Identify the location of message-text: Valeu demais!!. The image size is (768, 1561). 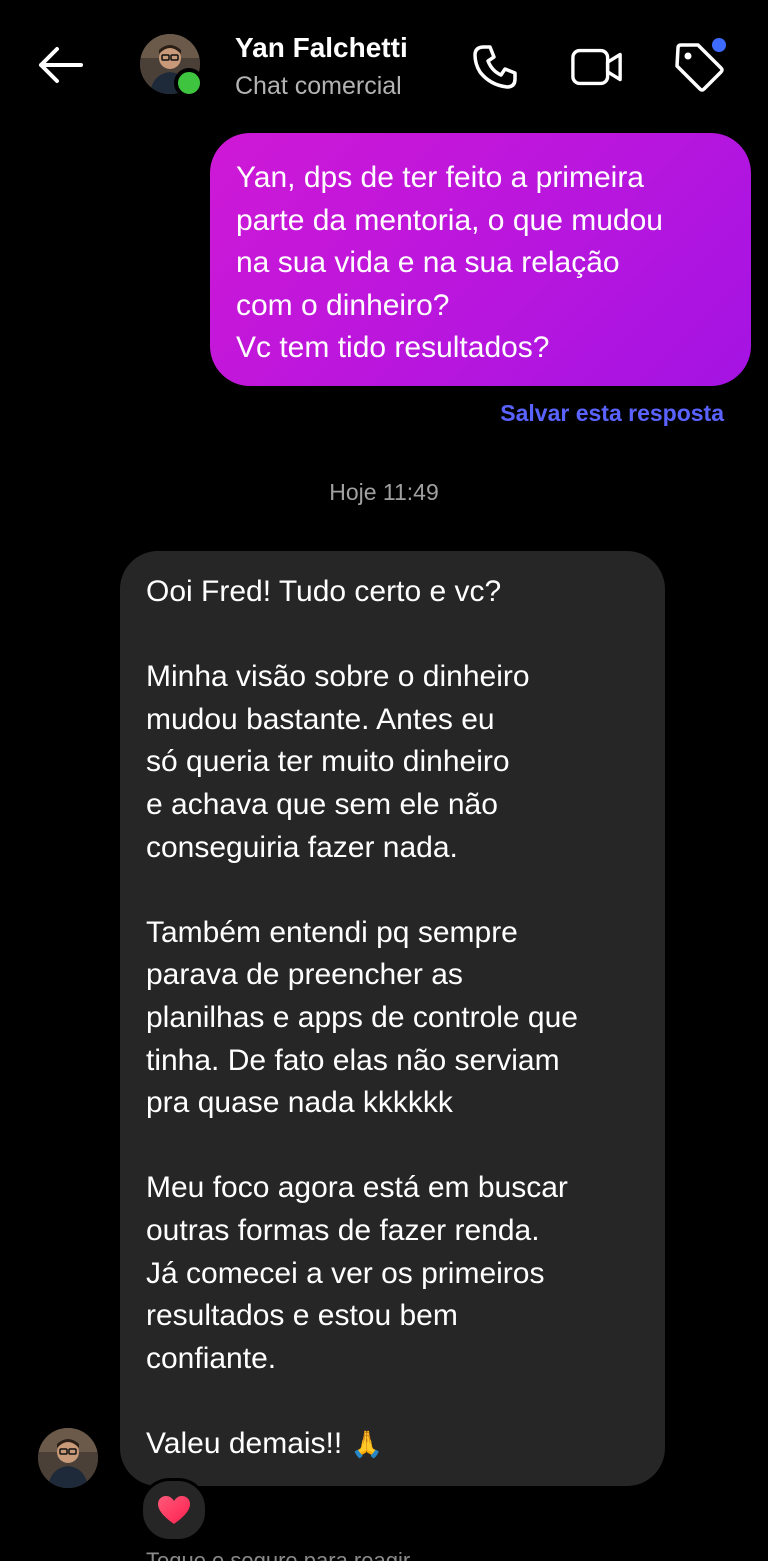
(244, 1443).